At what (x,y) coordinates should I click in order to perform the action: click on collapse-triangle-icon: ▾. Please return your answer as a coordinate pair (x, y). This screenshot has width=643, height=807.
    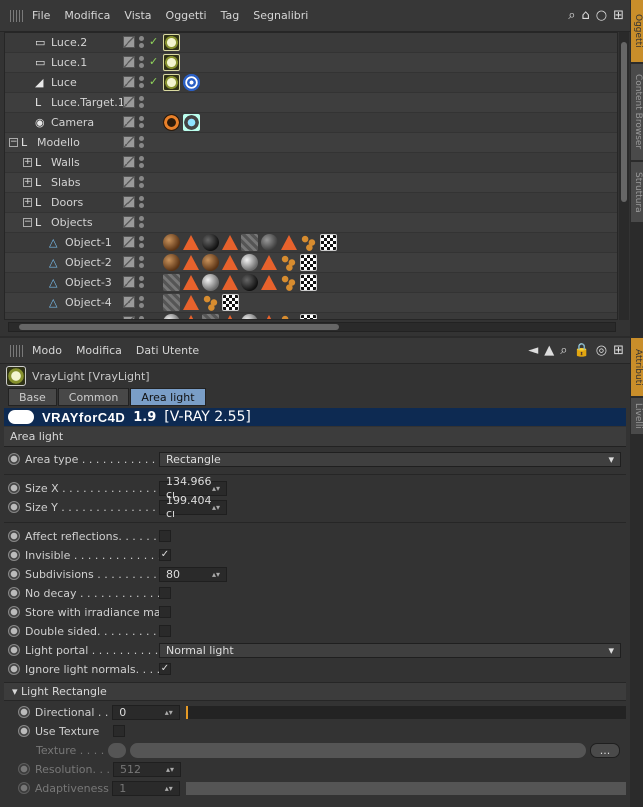
    Looking at the image, I should click on (15, 691).